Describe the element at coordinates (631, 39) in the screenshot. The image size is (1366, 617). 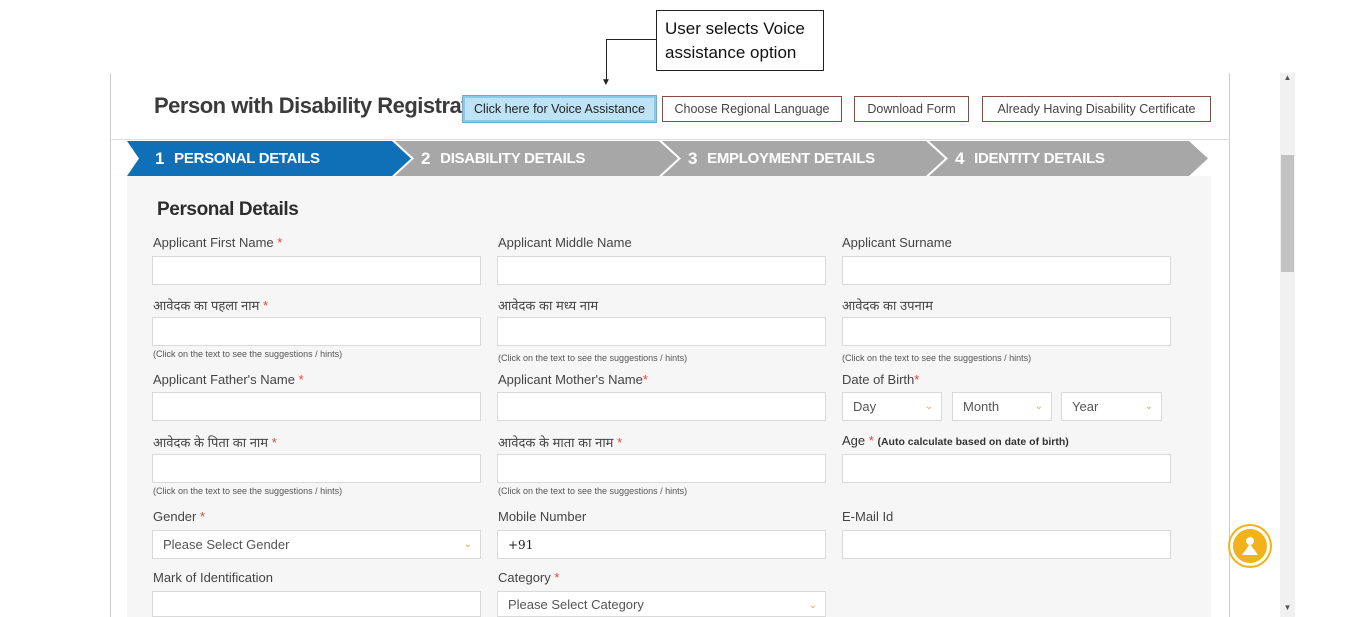
I see `callout-connector` at that location.